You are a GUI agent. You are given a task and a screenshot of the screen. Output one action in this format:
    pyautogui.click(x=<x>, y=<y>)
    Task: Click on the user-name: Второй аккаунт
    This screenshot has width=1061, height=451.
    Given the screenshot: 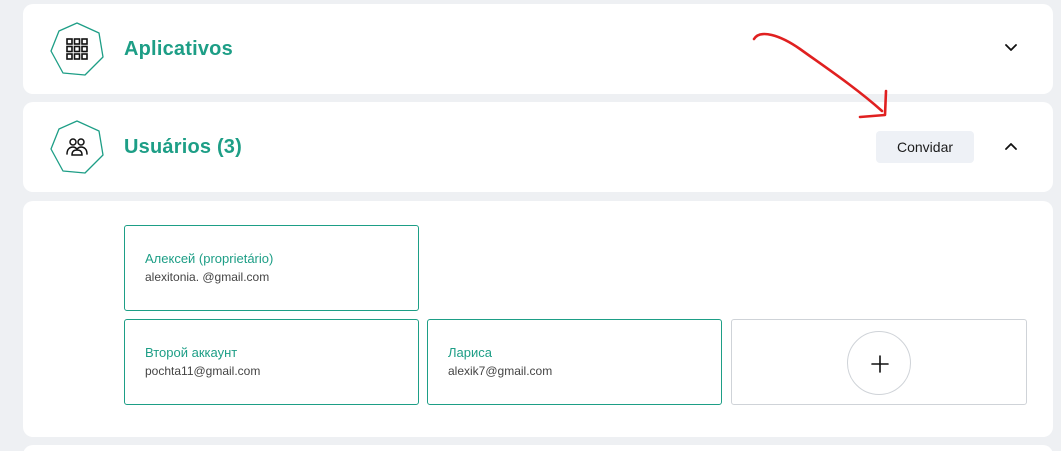 What is the action you would take?
    pyautogui.click(x=191, y=352)
    